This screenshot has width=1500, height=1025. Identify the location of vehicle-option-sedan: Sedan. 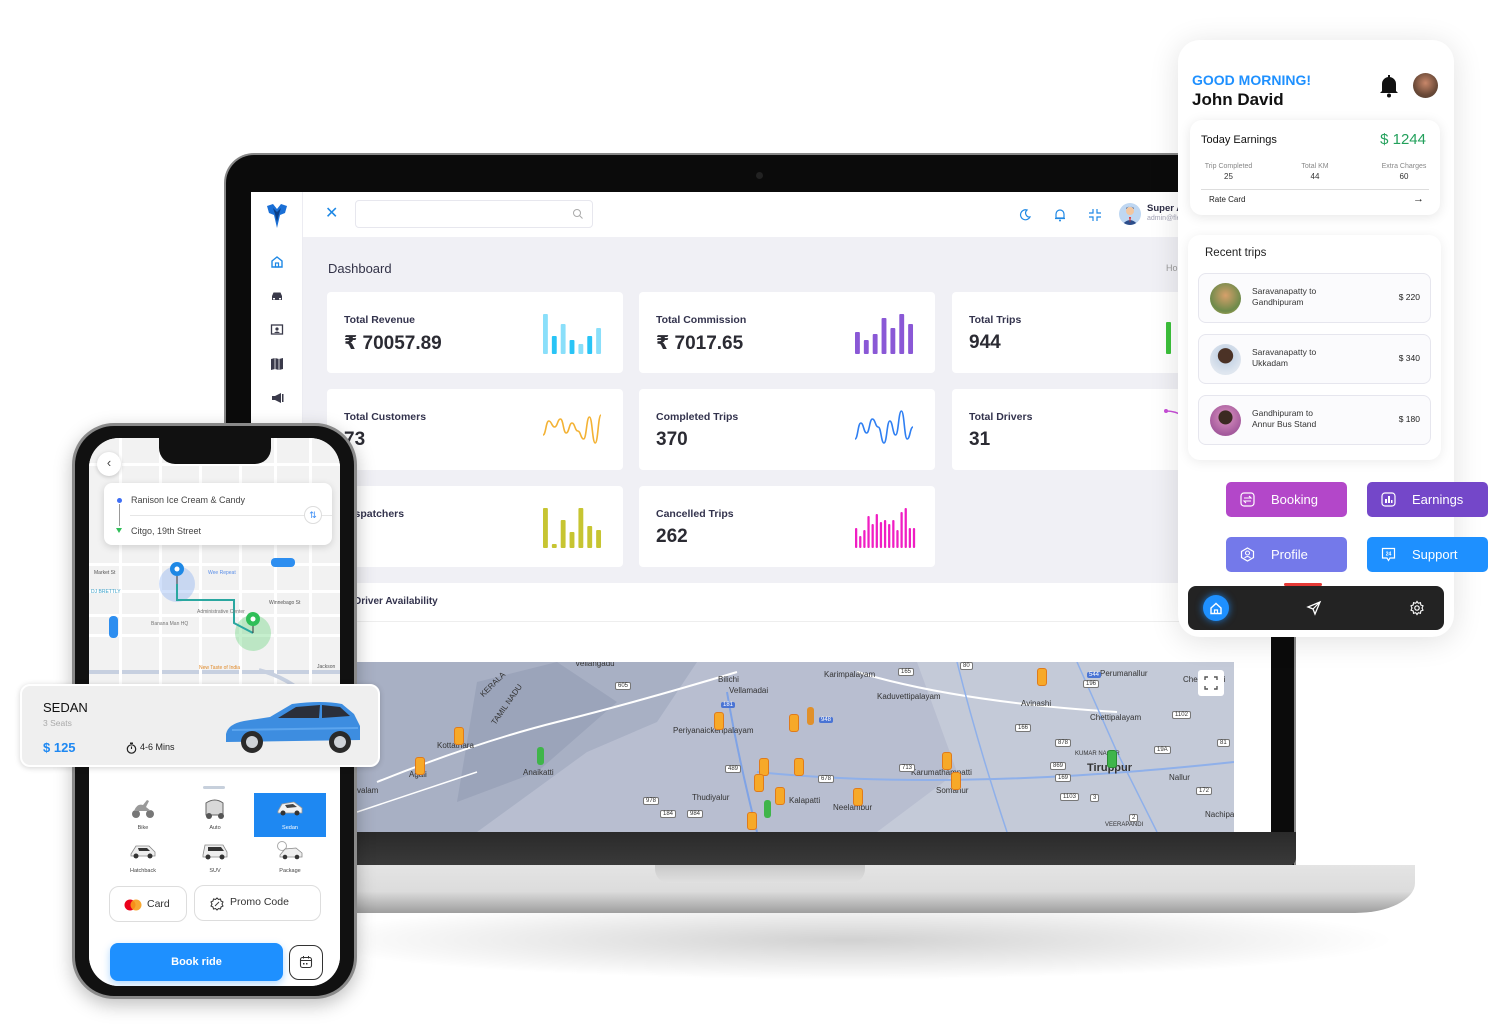
(290, 815).